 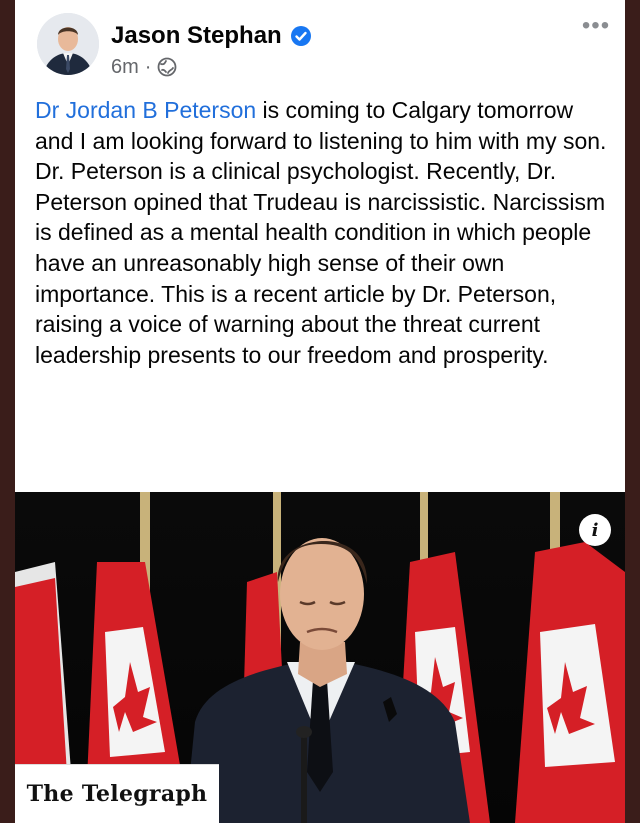 I want to click on avatar-image, so click(x=68, y=44).